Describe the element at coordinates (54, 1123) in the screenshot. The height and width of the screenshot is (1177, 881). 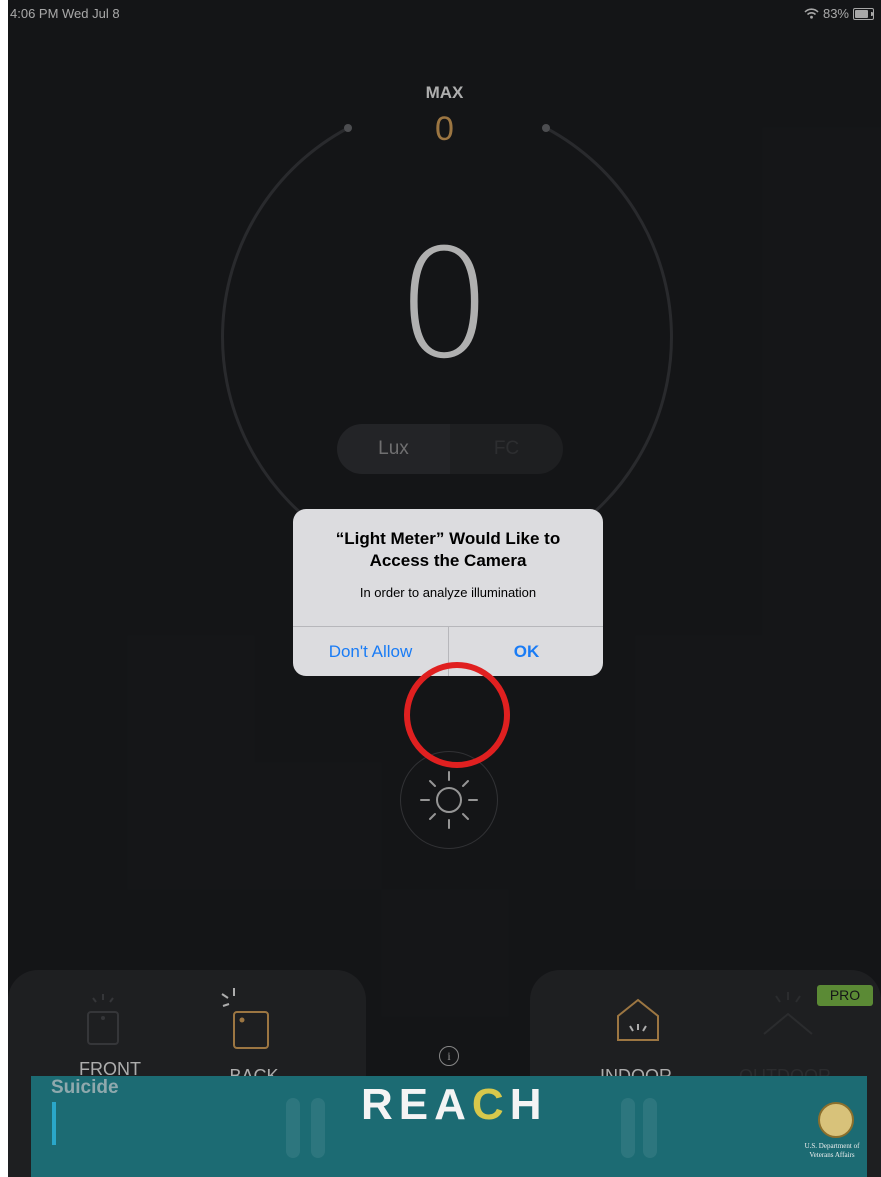
I see `ad-accent-bar` at that location.